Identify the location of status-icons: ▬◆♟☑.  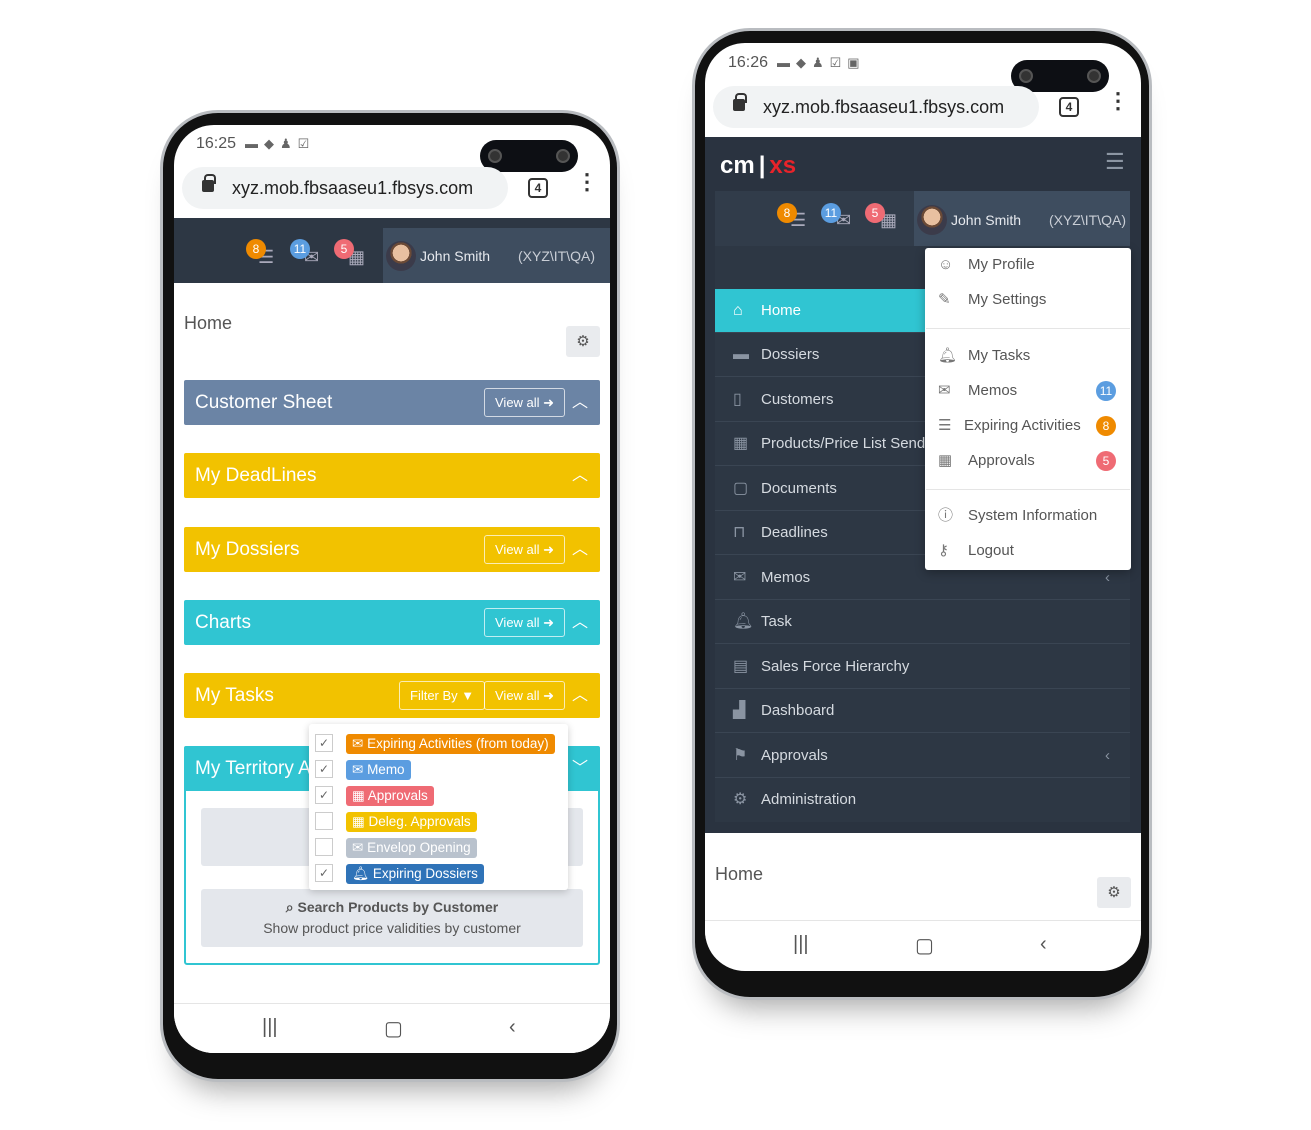
(280, 143).